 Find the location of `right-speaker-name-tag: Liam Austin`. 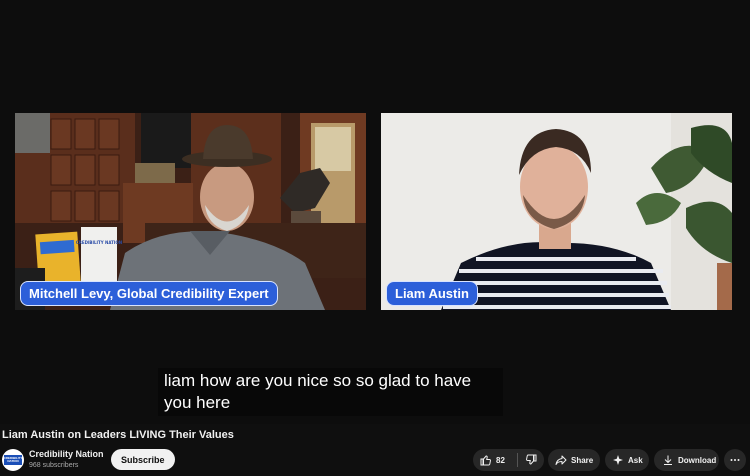

right-speaker-name-tag: Liam Austin is located at coordinates (432, 293).